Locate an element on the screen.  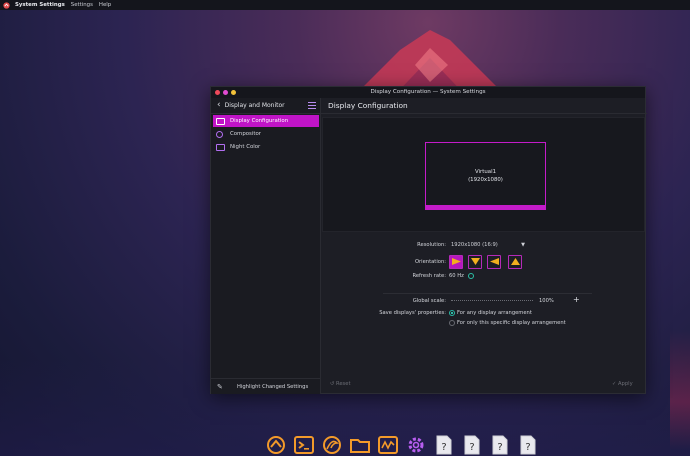
top-menubar: System Settings Settings Help is located at coordinates (345, 5).